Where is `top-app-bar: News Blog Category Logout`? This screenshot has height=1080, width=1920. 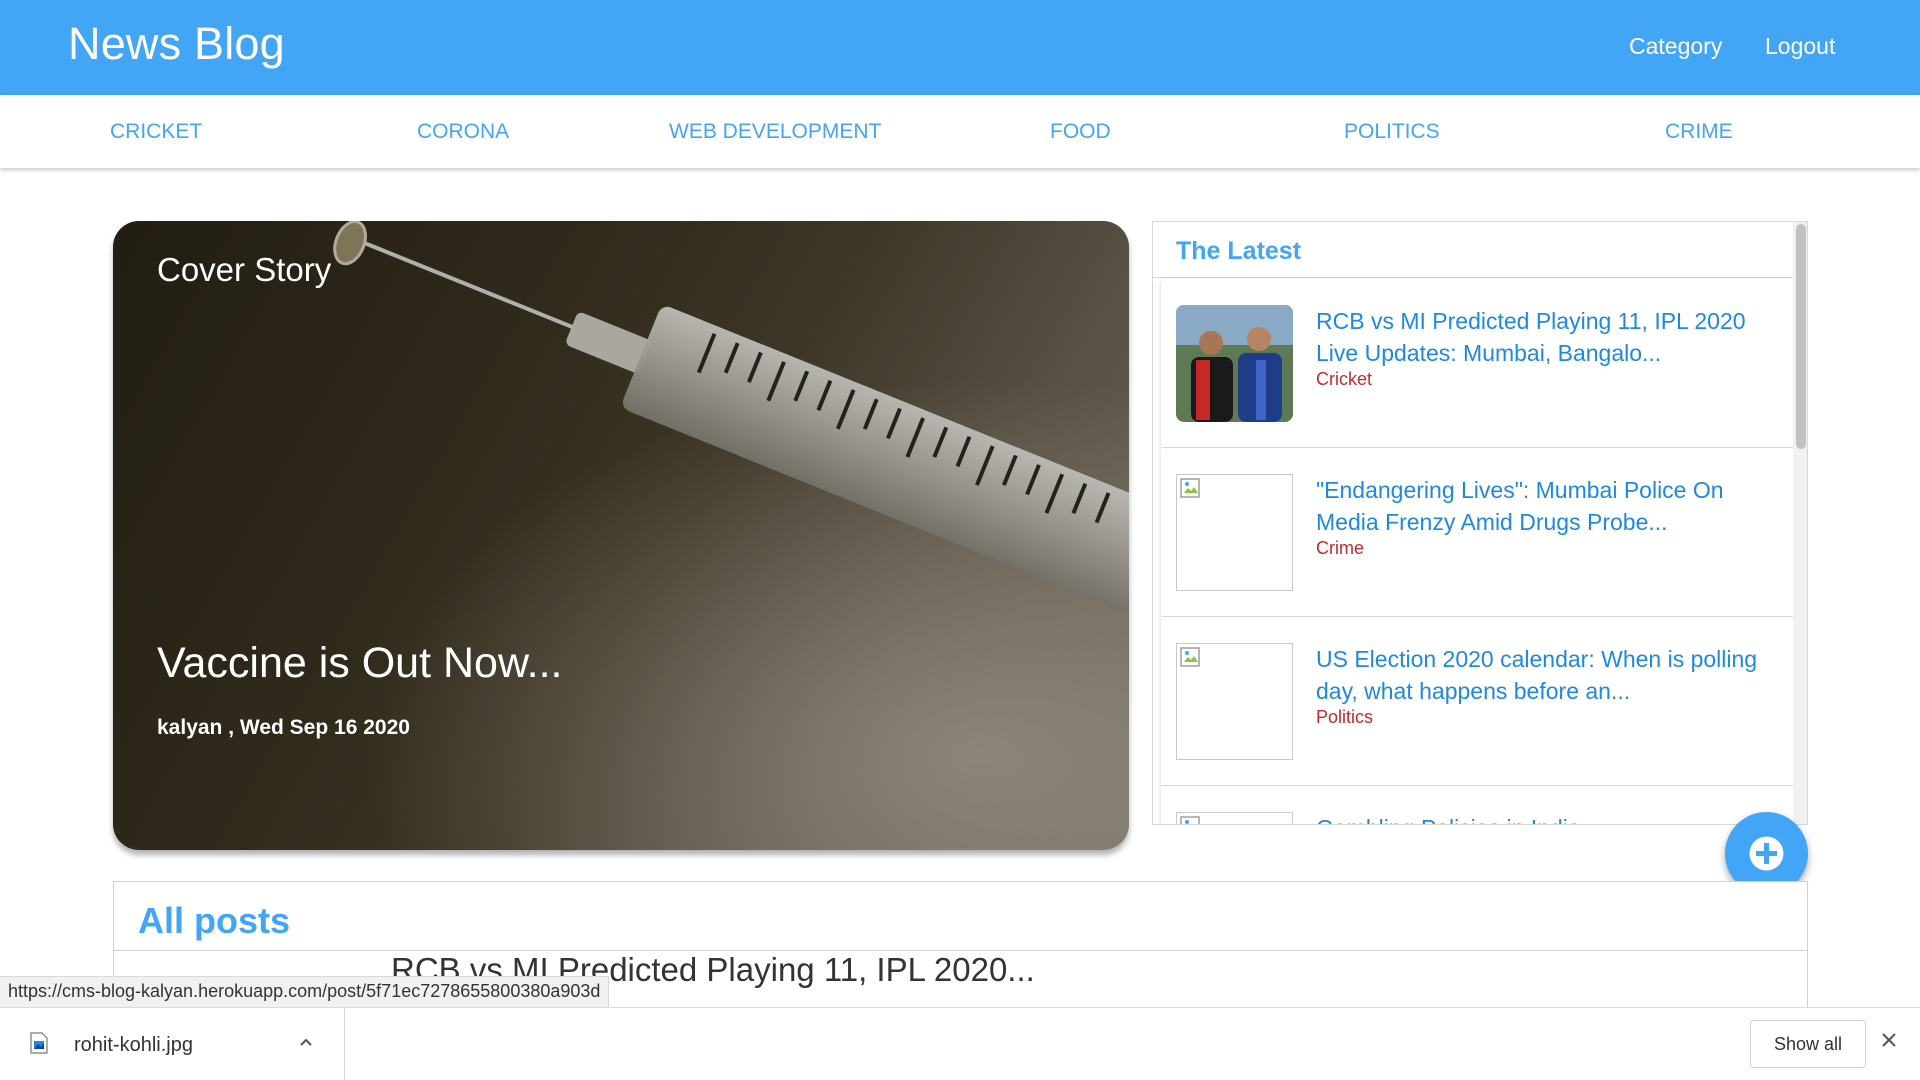 top-app-bar: News Blog Category Logout is located at coordinates (960, 47).